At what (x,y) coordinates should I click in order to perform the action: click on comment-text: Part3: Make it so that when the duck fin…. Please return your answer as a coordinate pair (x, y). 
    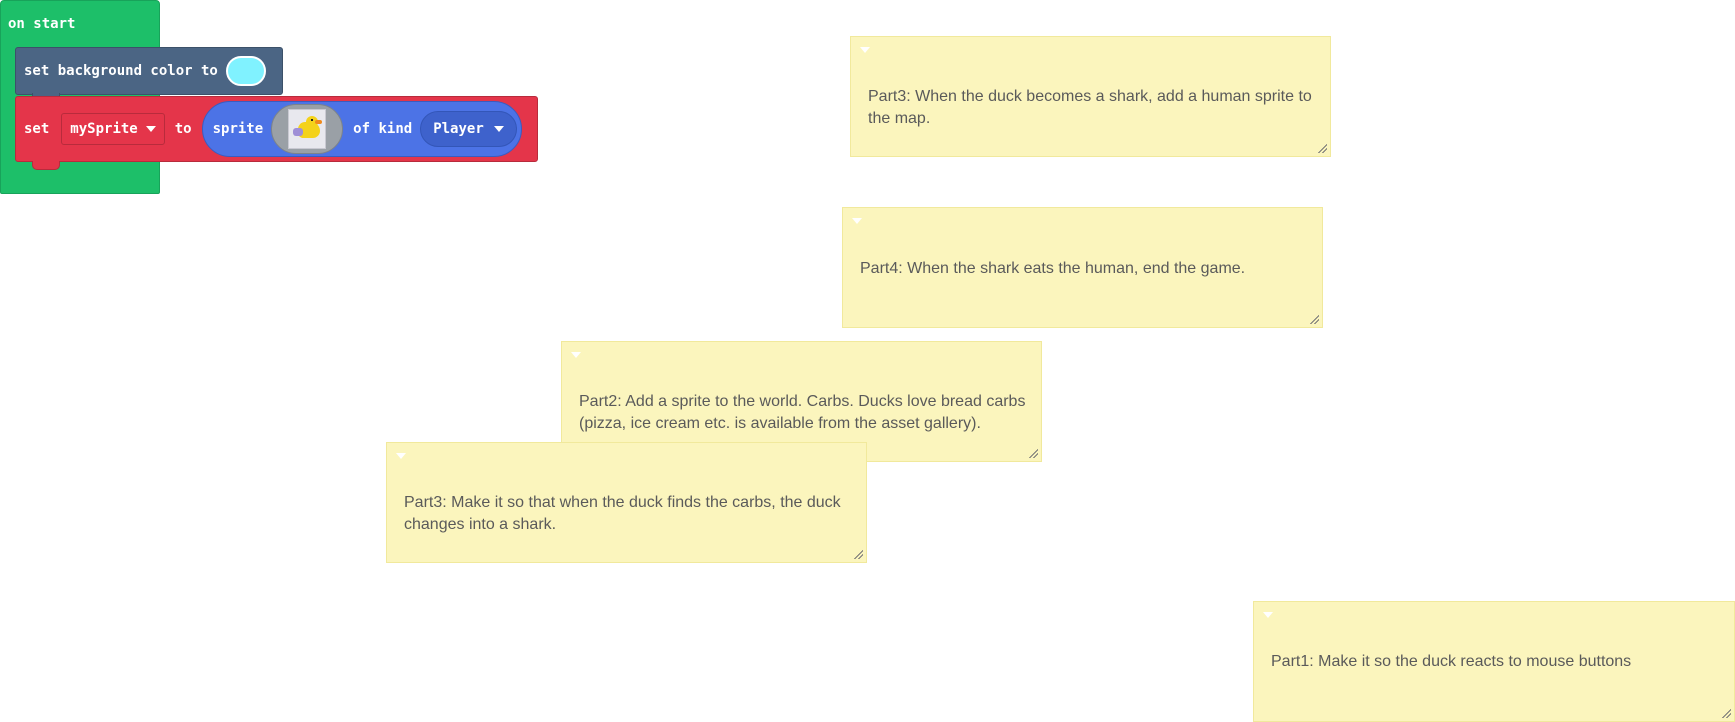
    Looking at the image, I should click on (629, 514).